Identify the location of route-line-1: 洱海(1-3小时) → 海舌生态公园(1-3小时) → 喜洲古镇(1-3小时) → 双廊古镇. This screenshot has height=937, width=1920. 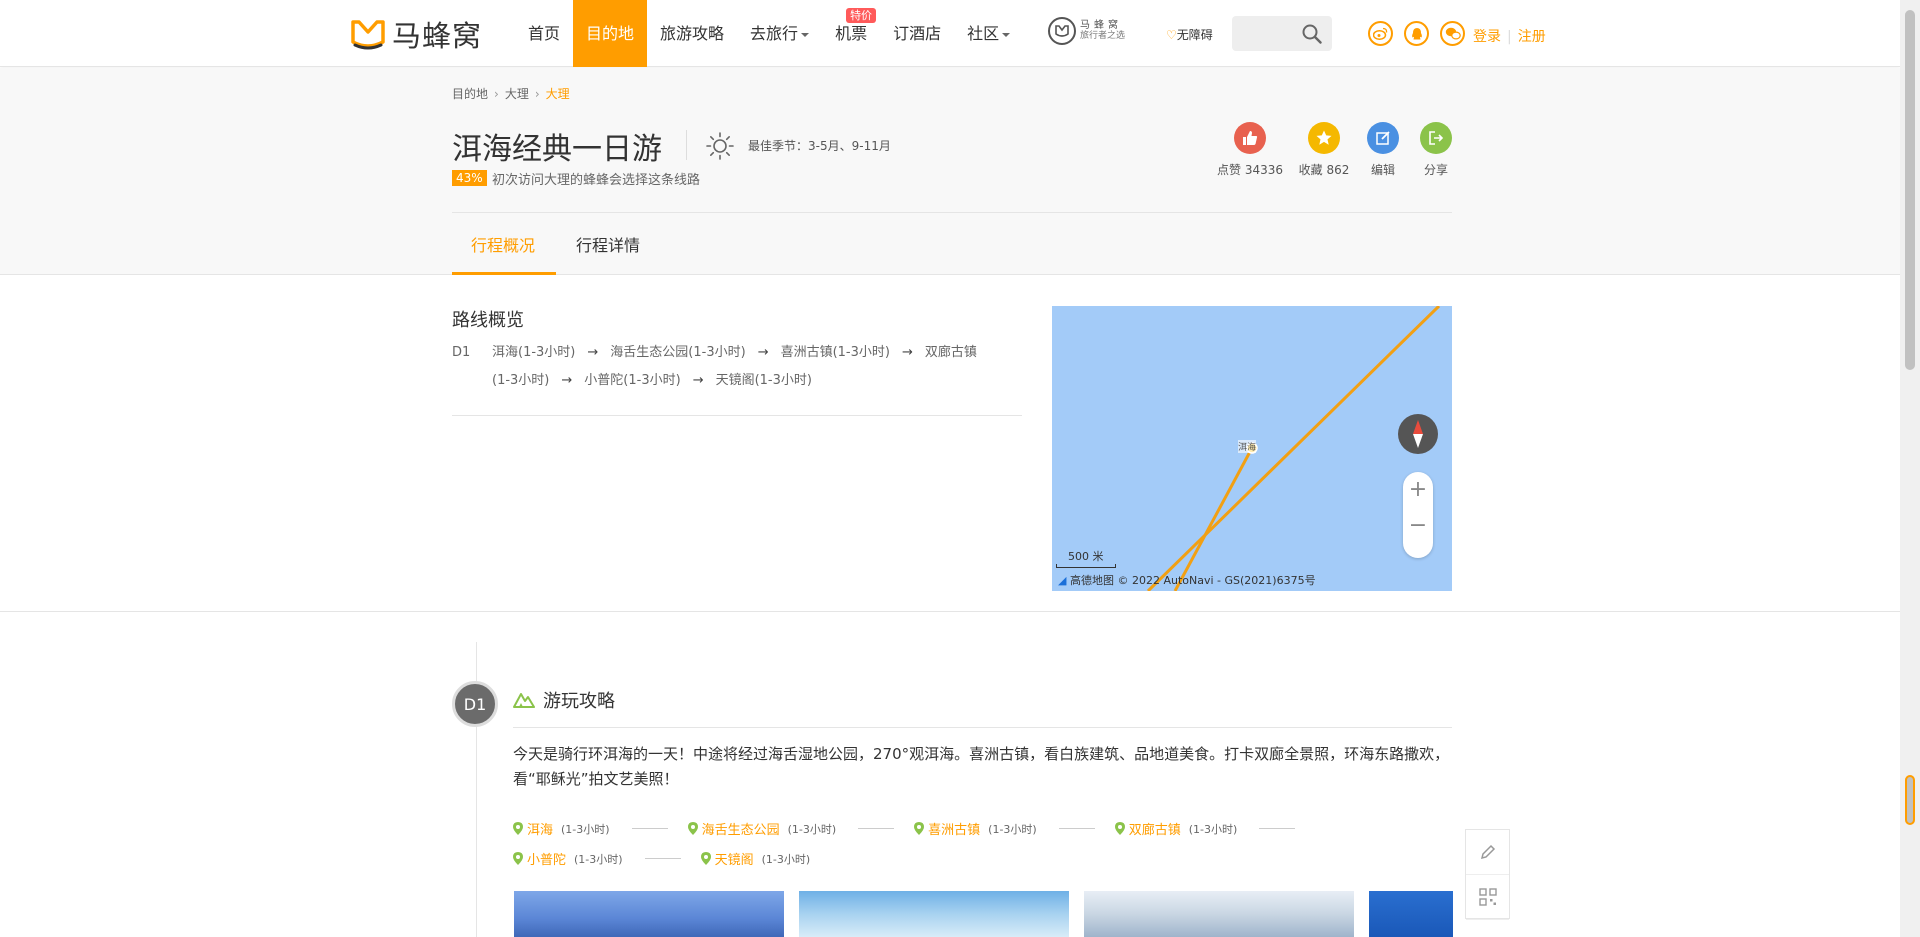
(757, 353).